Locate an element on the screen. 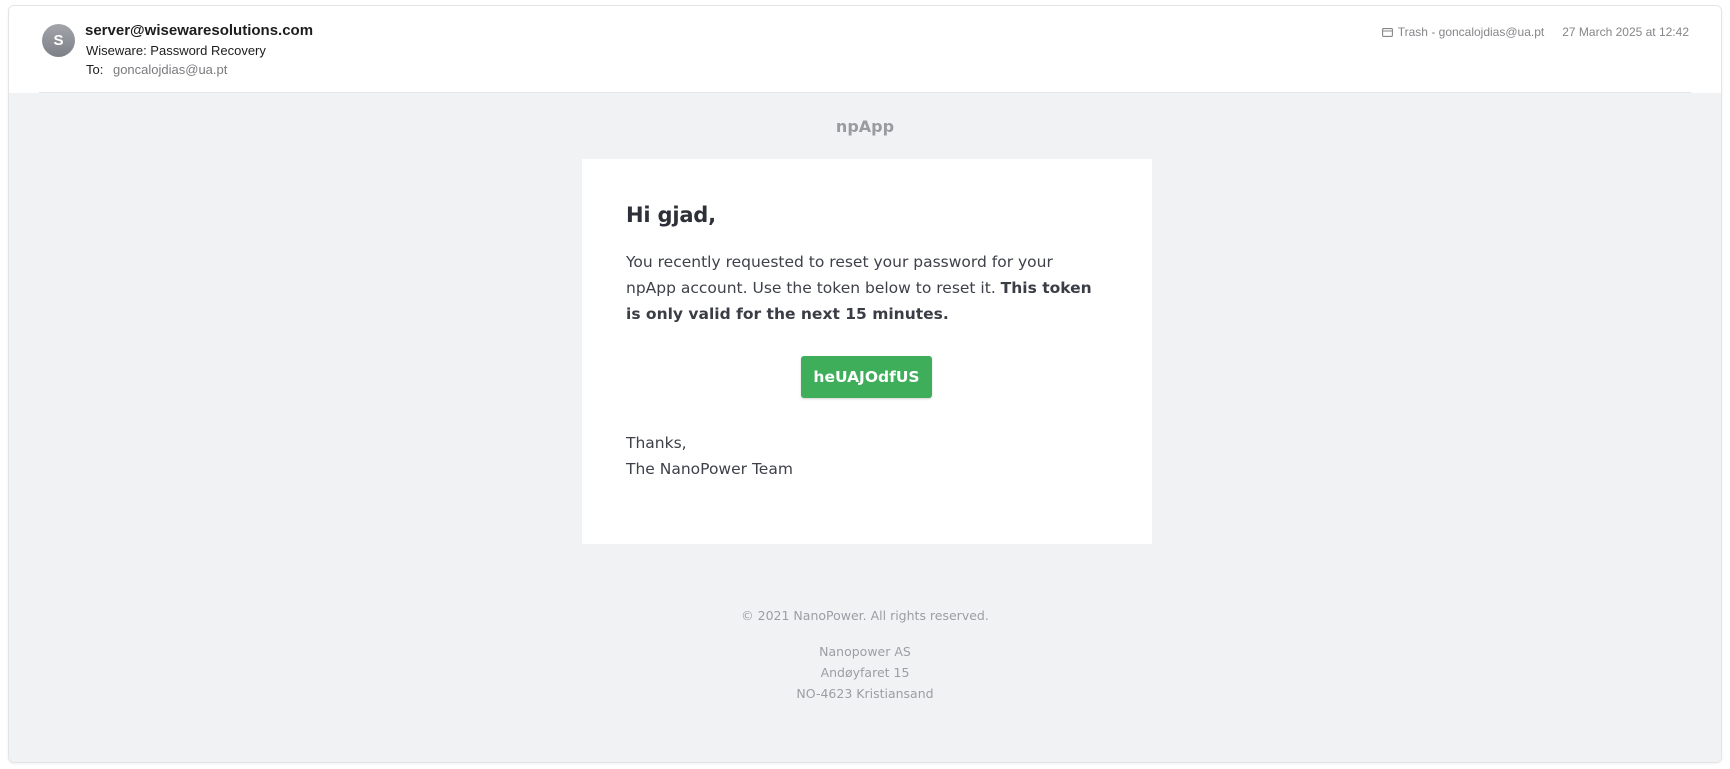 The height and width of the screenshot is (769, 1730). mailbox-name: Trash - goncalojdias@ua.pt is located at coordinates (1471, 32).